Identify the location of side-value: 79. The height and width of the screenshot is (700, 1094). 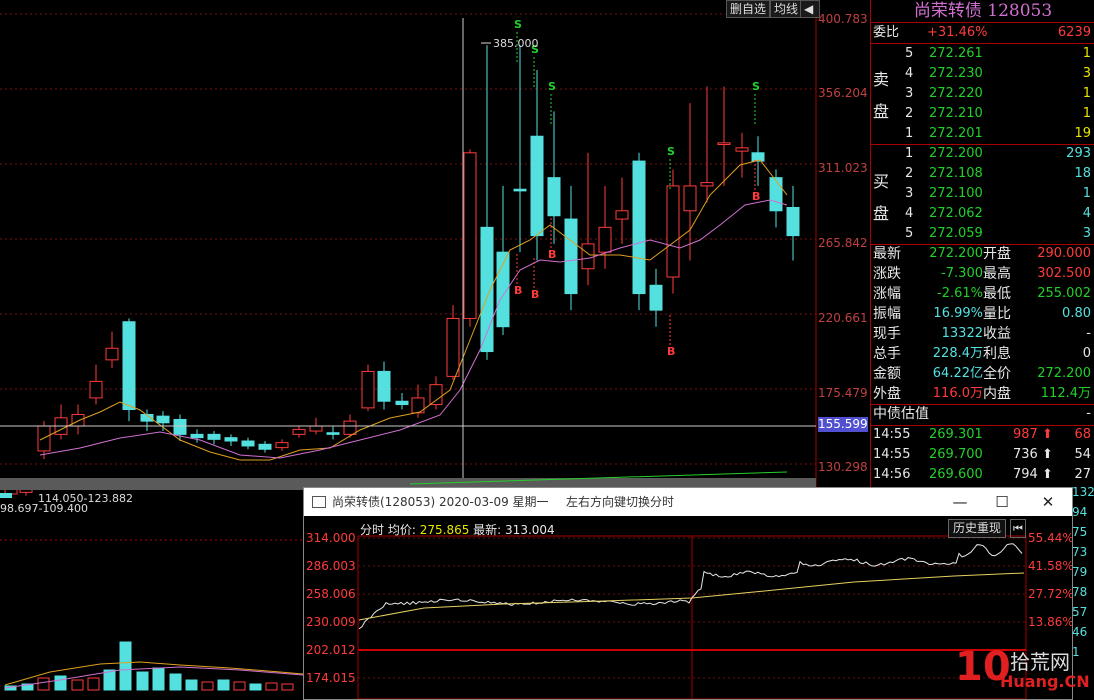
(1079, 572).